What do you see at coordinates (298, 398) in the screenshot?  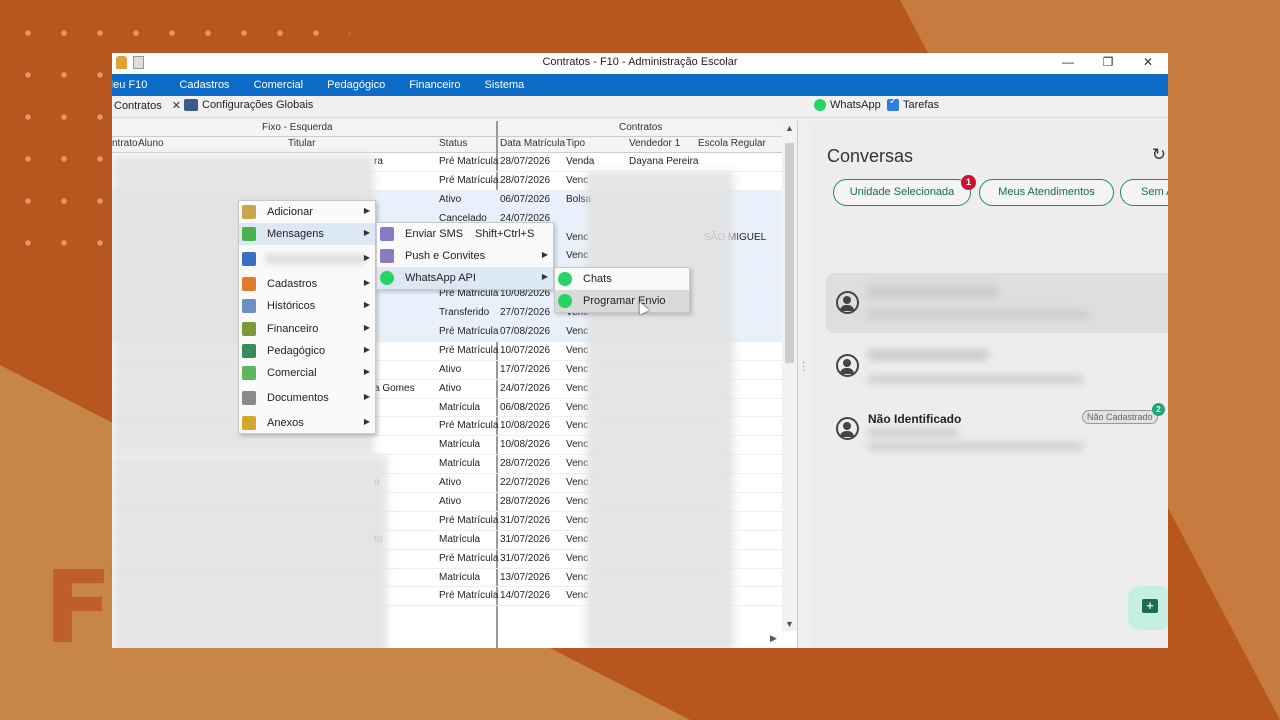 I see `menu-item-label: Documentos` at bounding box center [298, 398].